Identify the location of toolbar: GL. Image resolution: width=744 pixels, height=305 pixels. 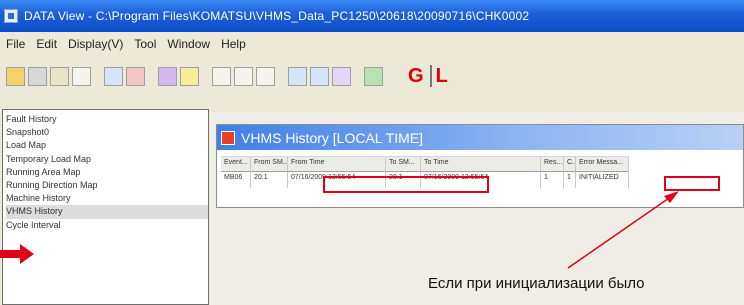
(372, 76).